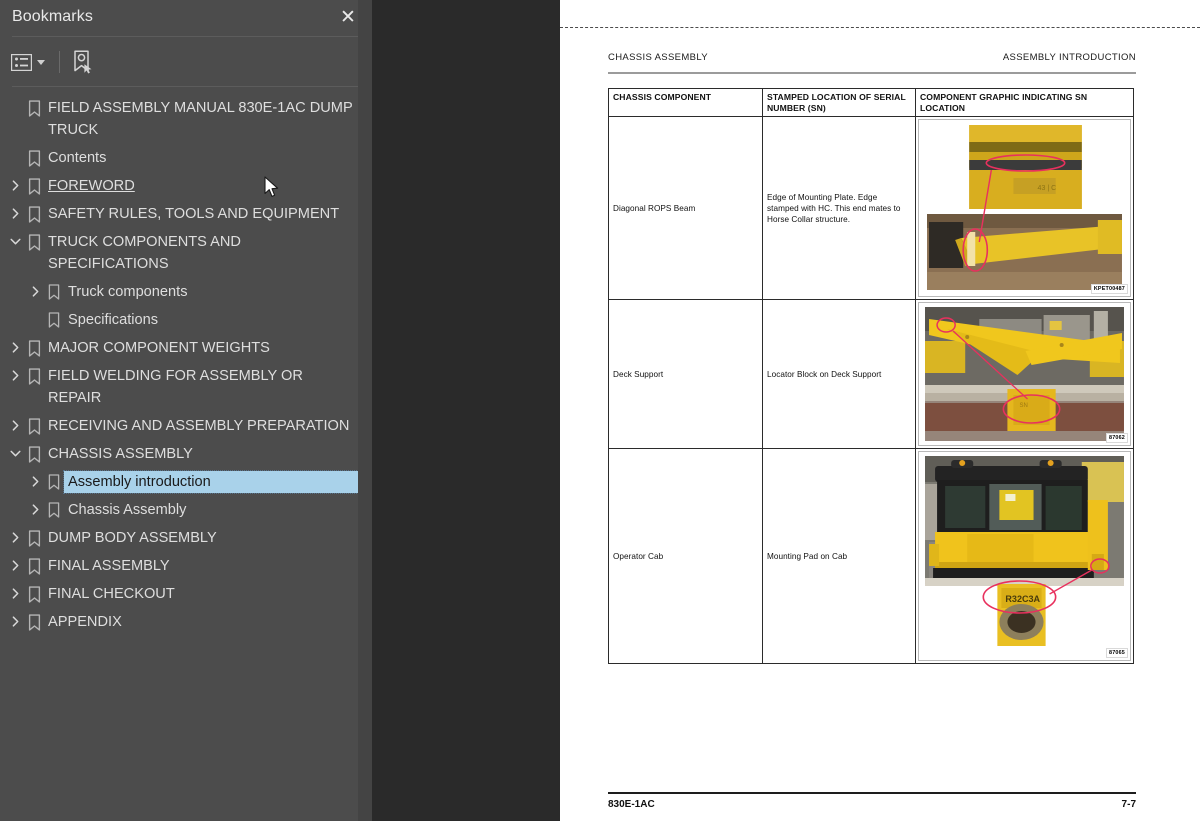 This screenshot has height=821, width=1200. Describe the element at coordinates (1023, 406) in the screenshot. I see `svg-text: SN` at that location.